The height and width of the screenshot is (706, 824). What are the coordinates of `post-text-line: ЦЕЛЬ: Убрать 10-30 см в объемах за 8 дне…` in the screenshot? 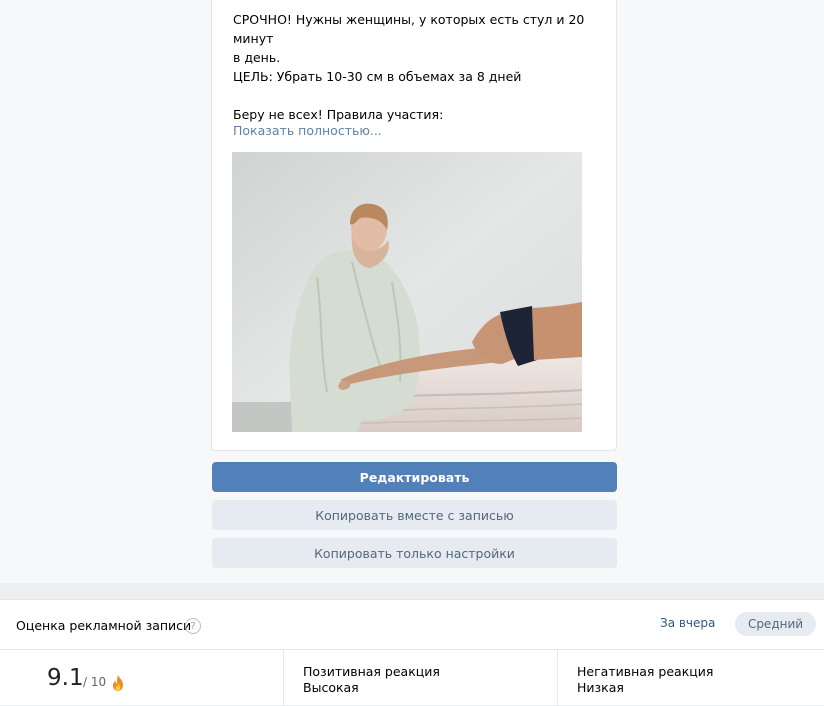 It's located at (377, 76).